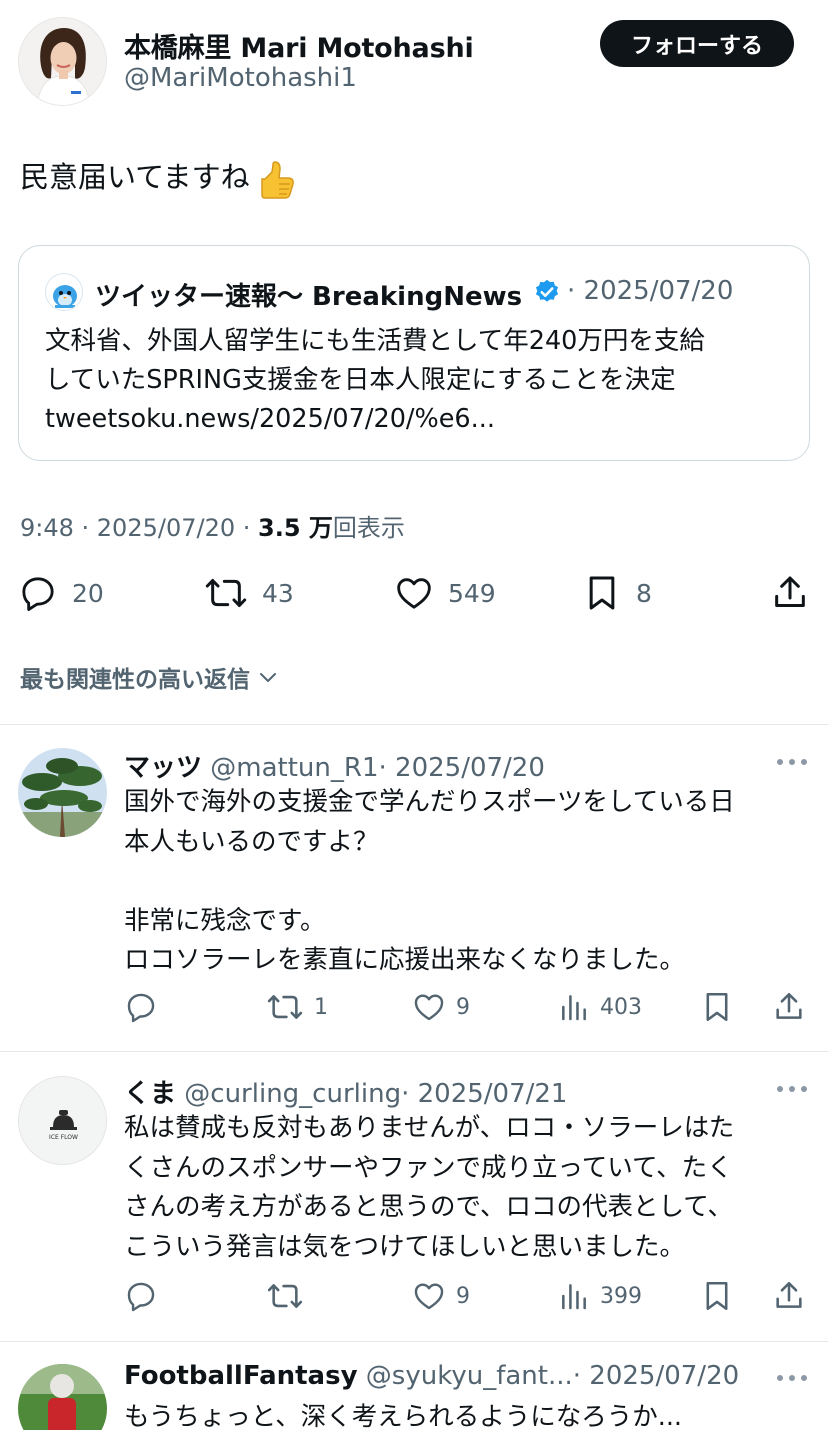 The height and width of the screenshot is (1430, 828). Describe the element at coordinates (428, 1167) in the screenshot. I see `reply-text-line: くさんのスポンサーやファンで成り立っていて、たく` at that location.